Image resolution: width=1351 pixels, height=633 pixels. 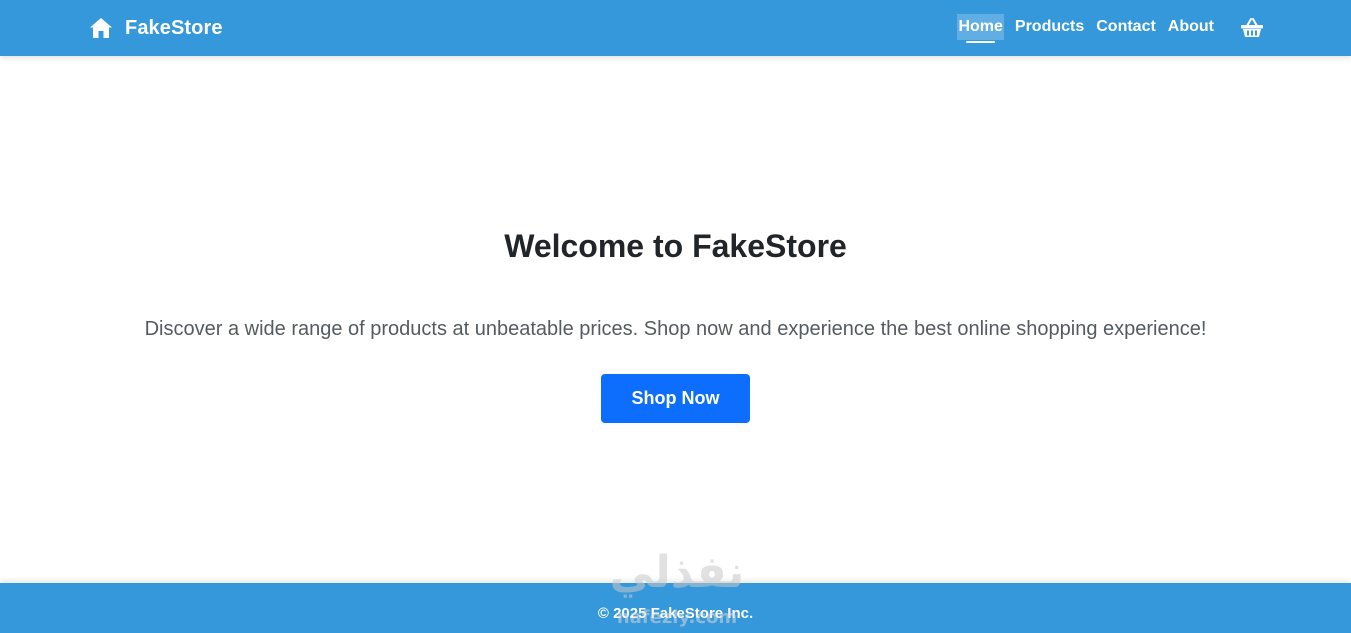 I want to click on home-icon, so click(x=101, y=28).